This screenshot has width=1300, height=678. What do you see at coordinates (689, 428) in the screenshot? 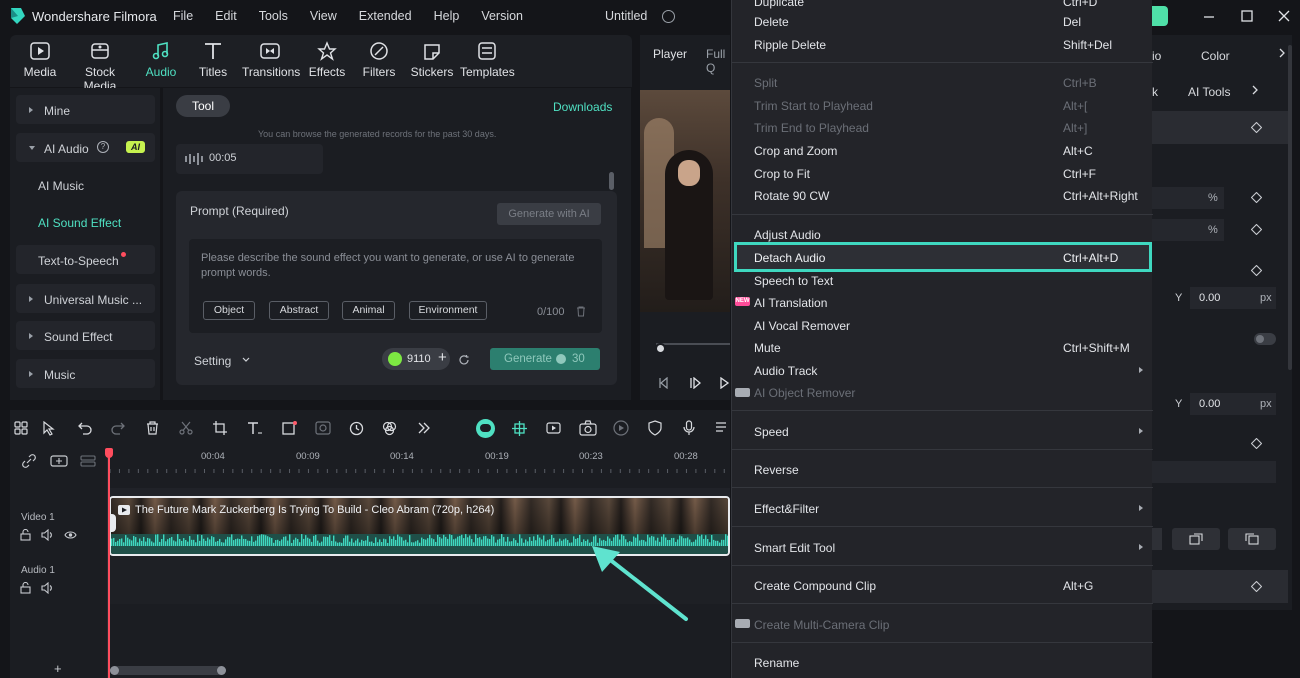
I see `microphone-icon` at bounding box center [689, 428].